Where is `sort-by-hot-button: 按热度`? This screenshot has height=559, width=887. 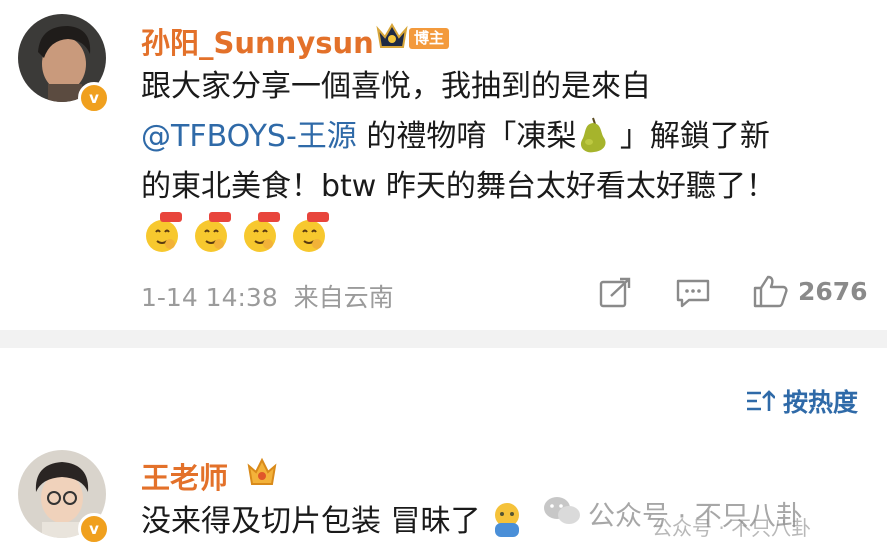 sort-by-hot-button: 按热度 is located at coordinates (801, 401).